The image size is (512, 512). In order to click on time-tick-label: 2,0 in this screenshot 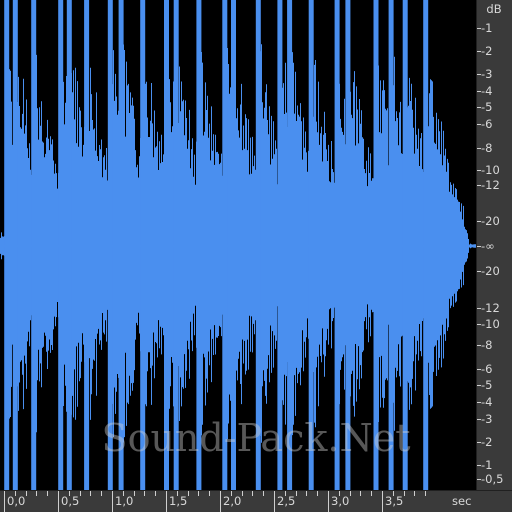, I will do `click(232, 501)`.